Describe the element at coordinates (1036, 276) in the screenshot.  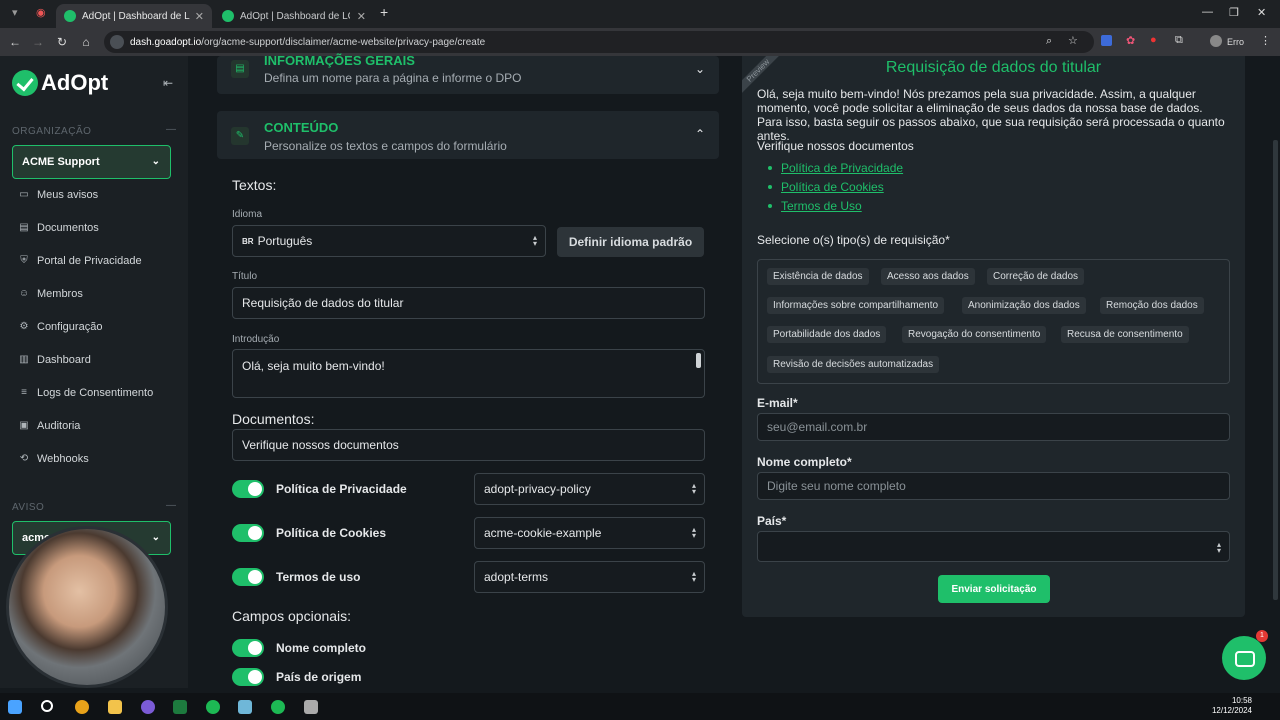
I see `chip-correcao: Correção de dados` at that location.